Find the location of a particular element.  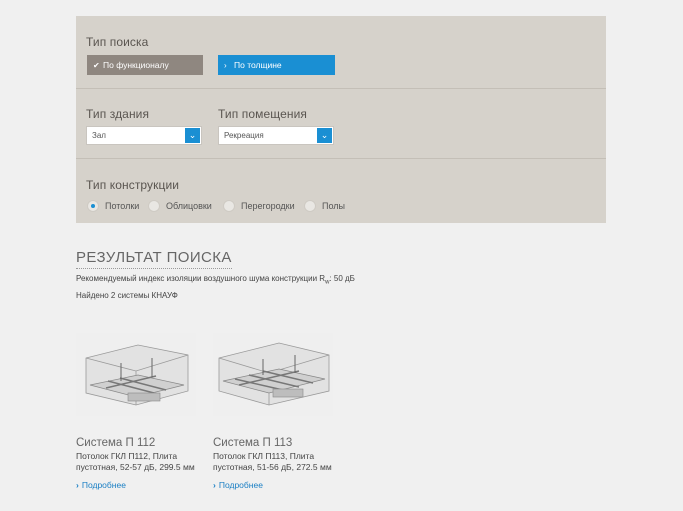

construction-type-title: Тип конструкции is located at coordinates (133, 185).